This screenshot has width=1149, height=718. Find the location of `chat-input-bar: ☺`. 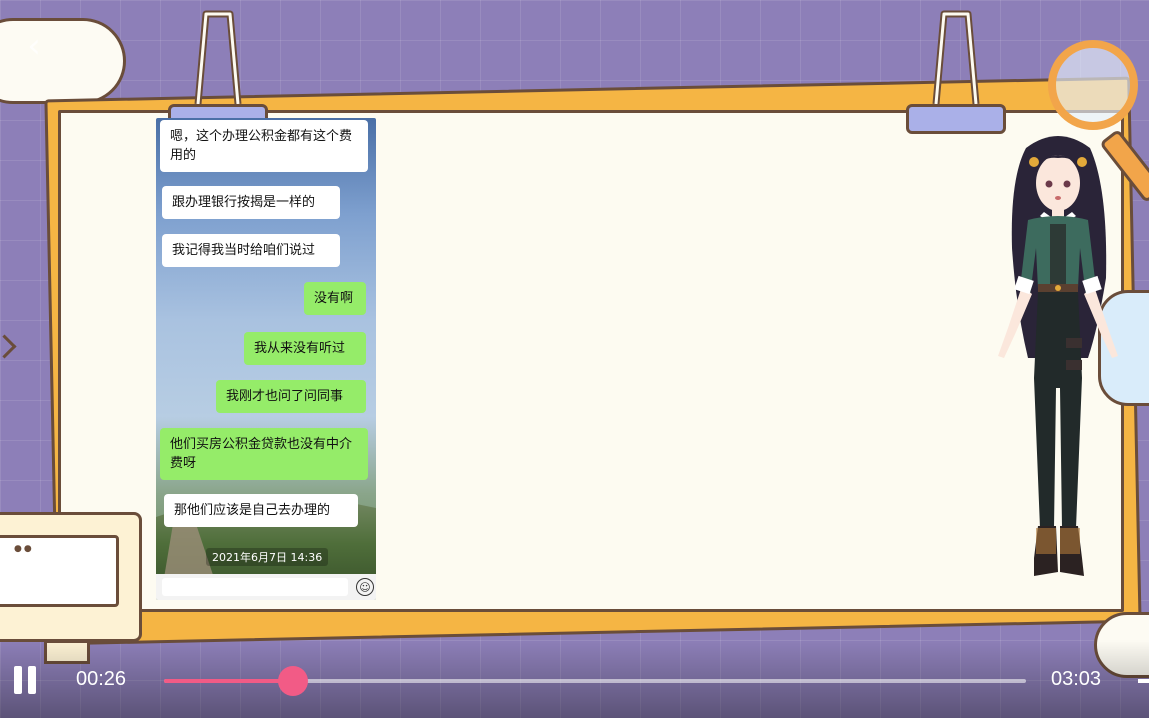

chat-input-bar: ☺ is located at coordinates (266, 587).